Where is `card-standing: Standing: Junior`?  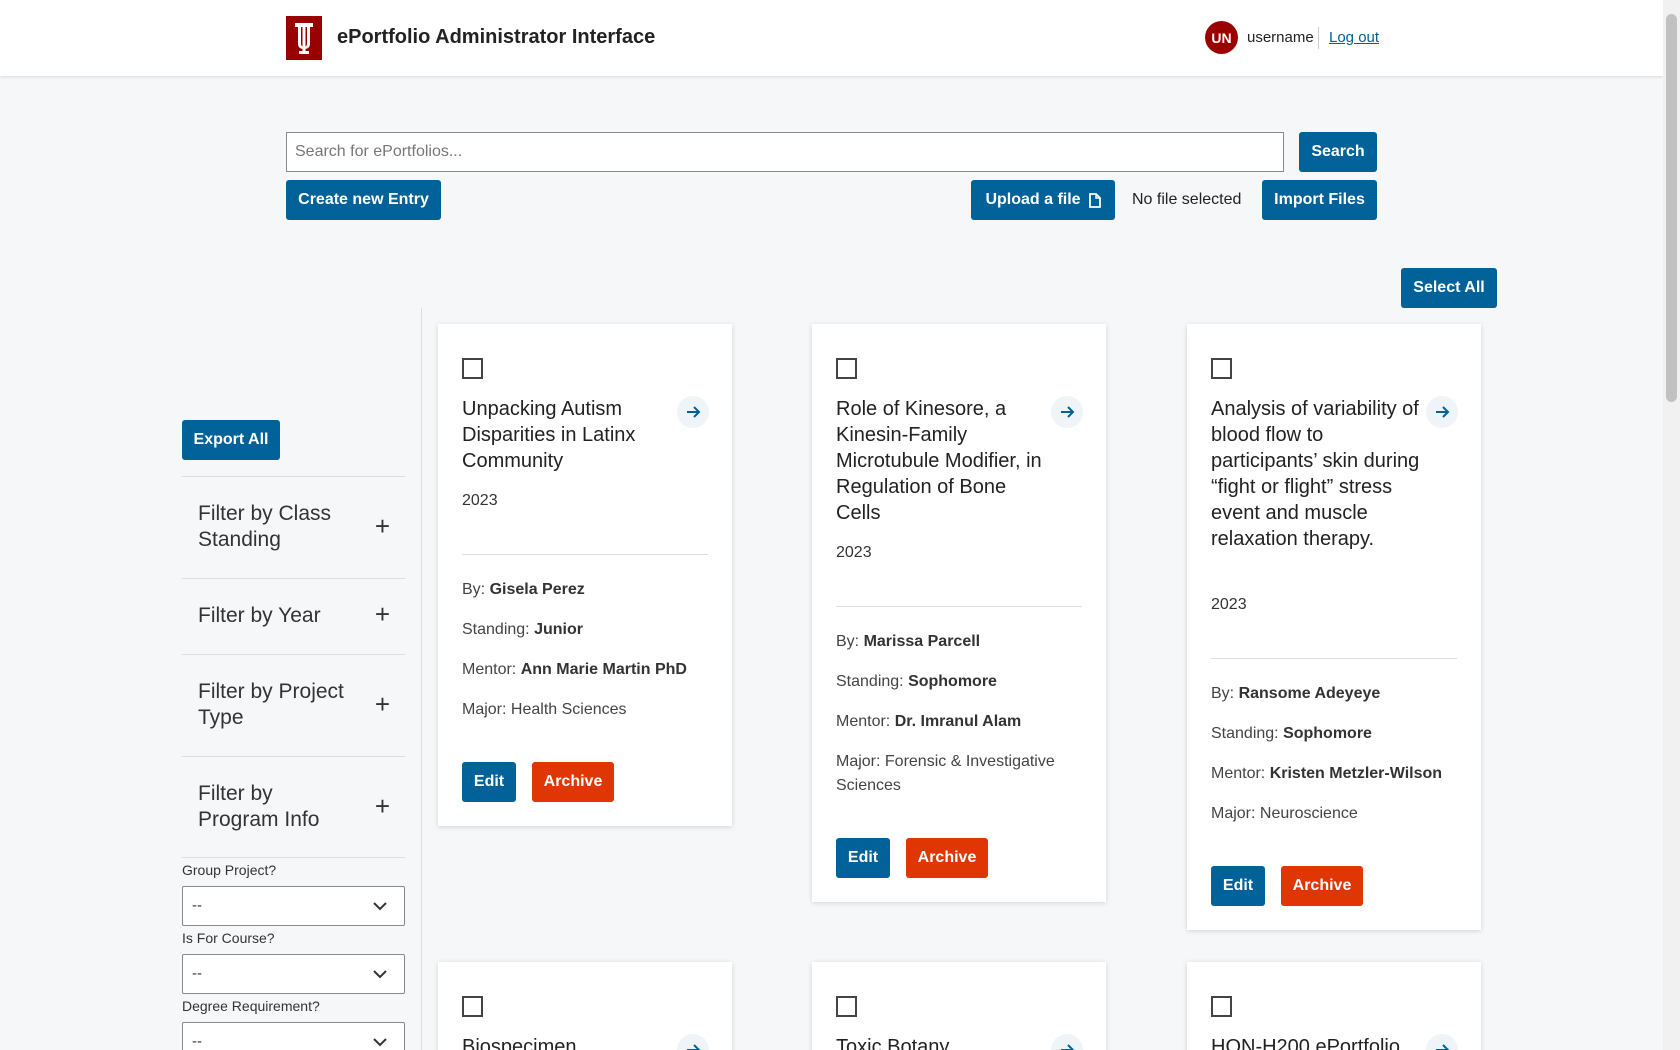 card-standing: Standing: Junior is located at coordinates (587, 630).